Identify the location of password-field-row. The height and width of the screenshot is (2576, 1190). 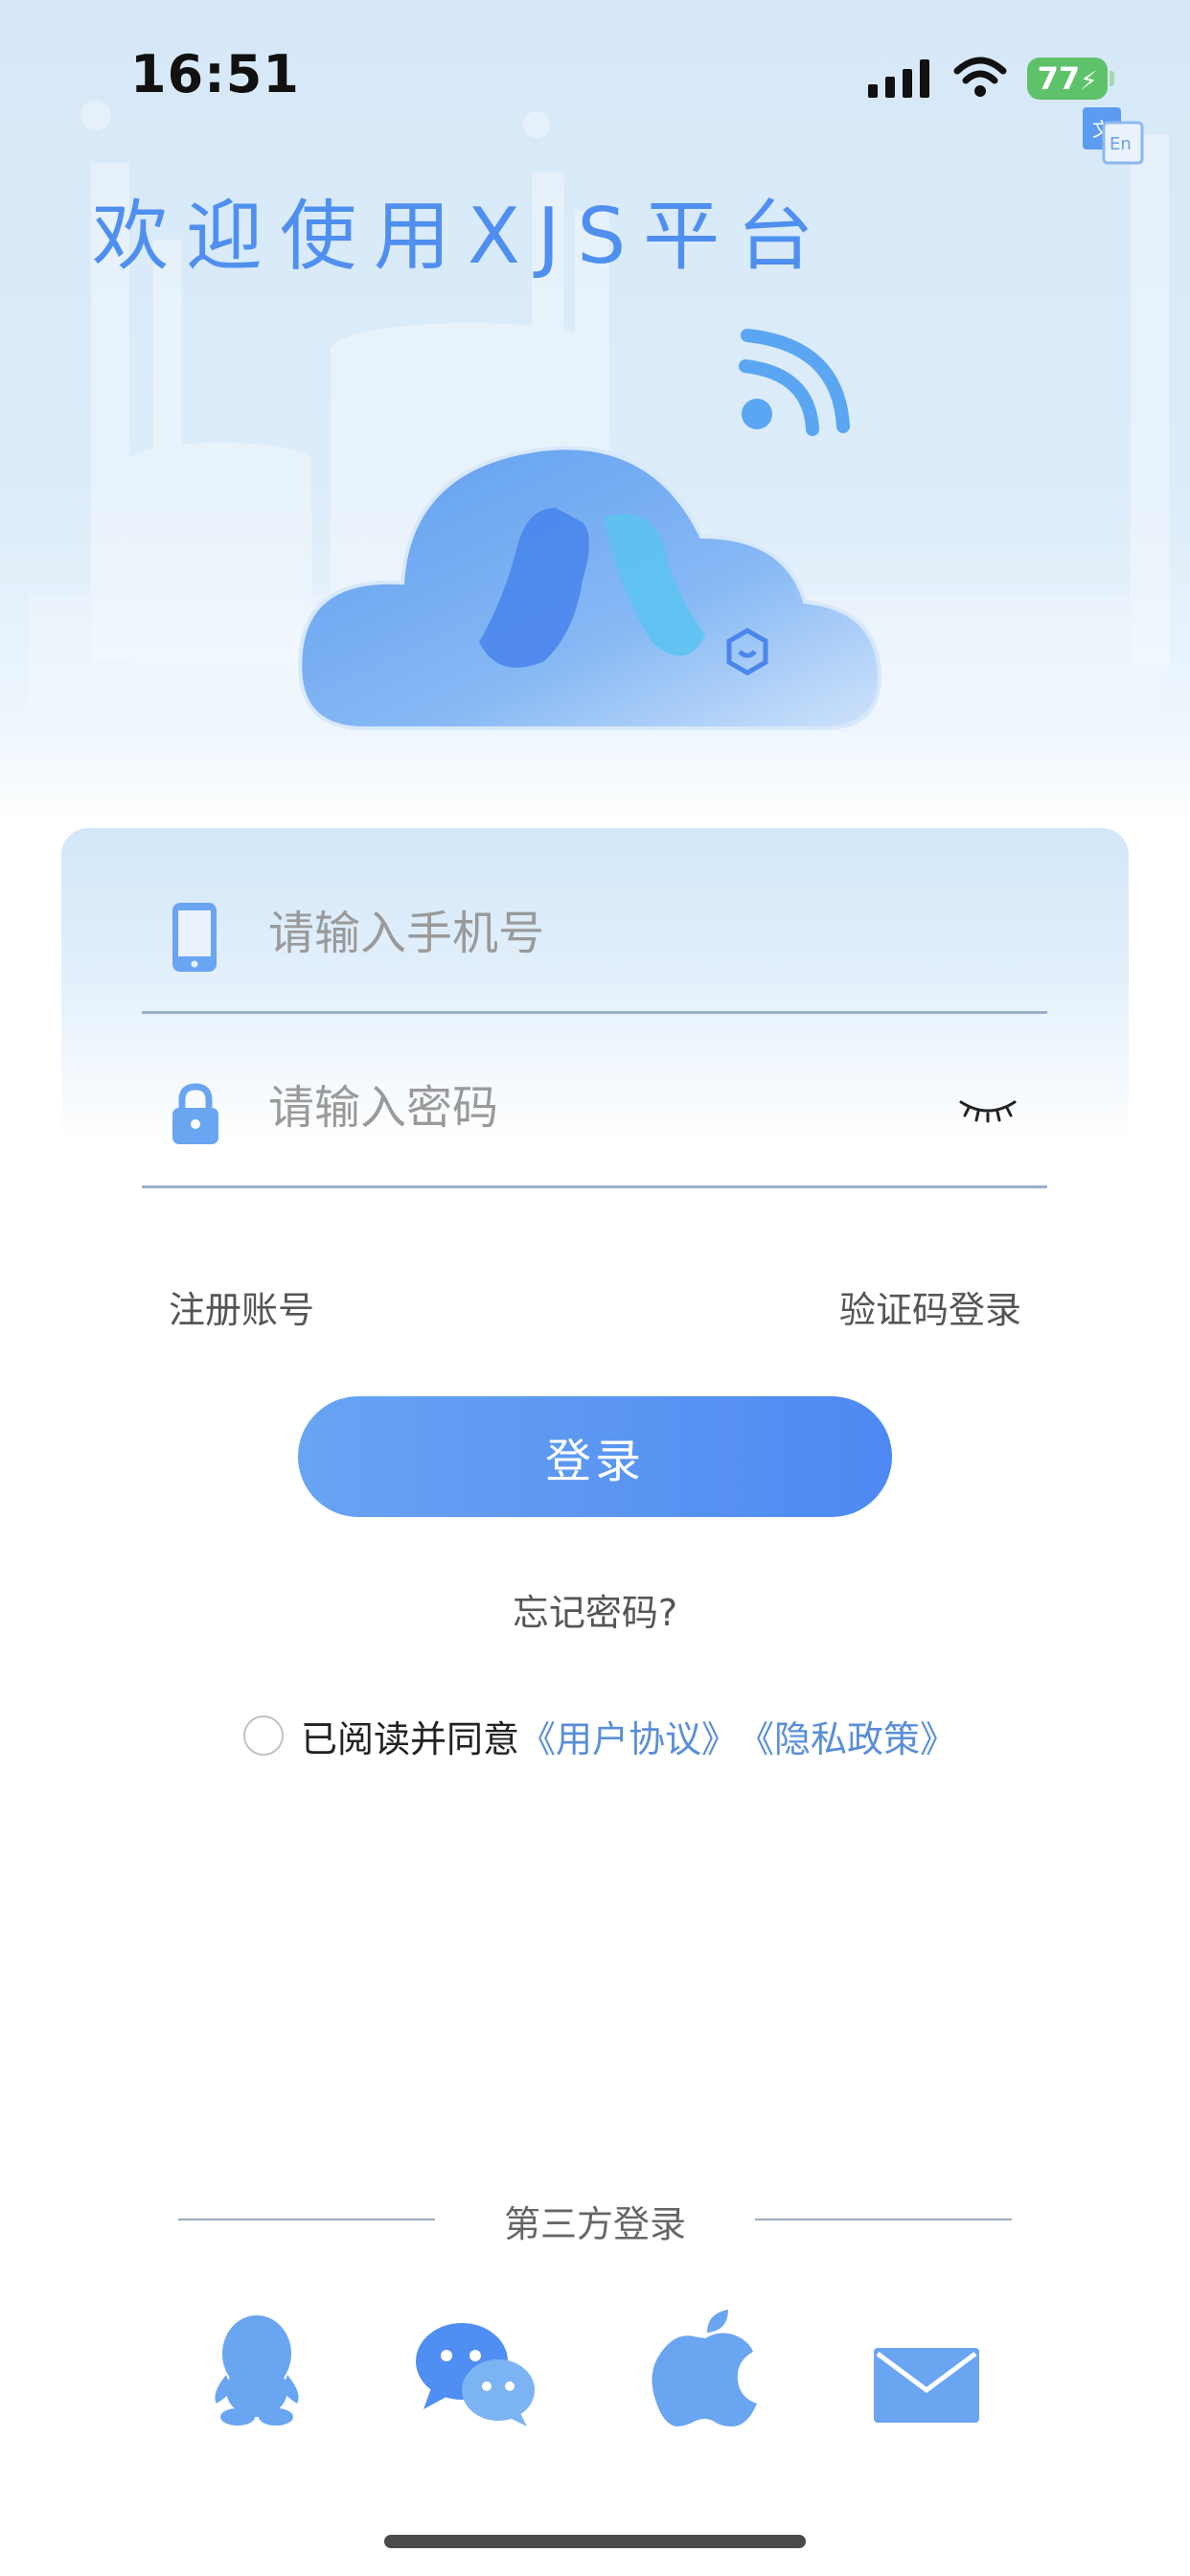
(594, 1111).